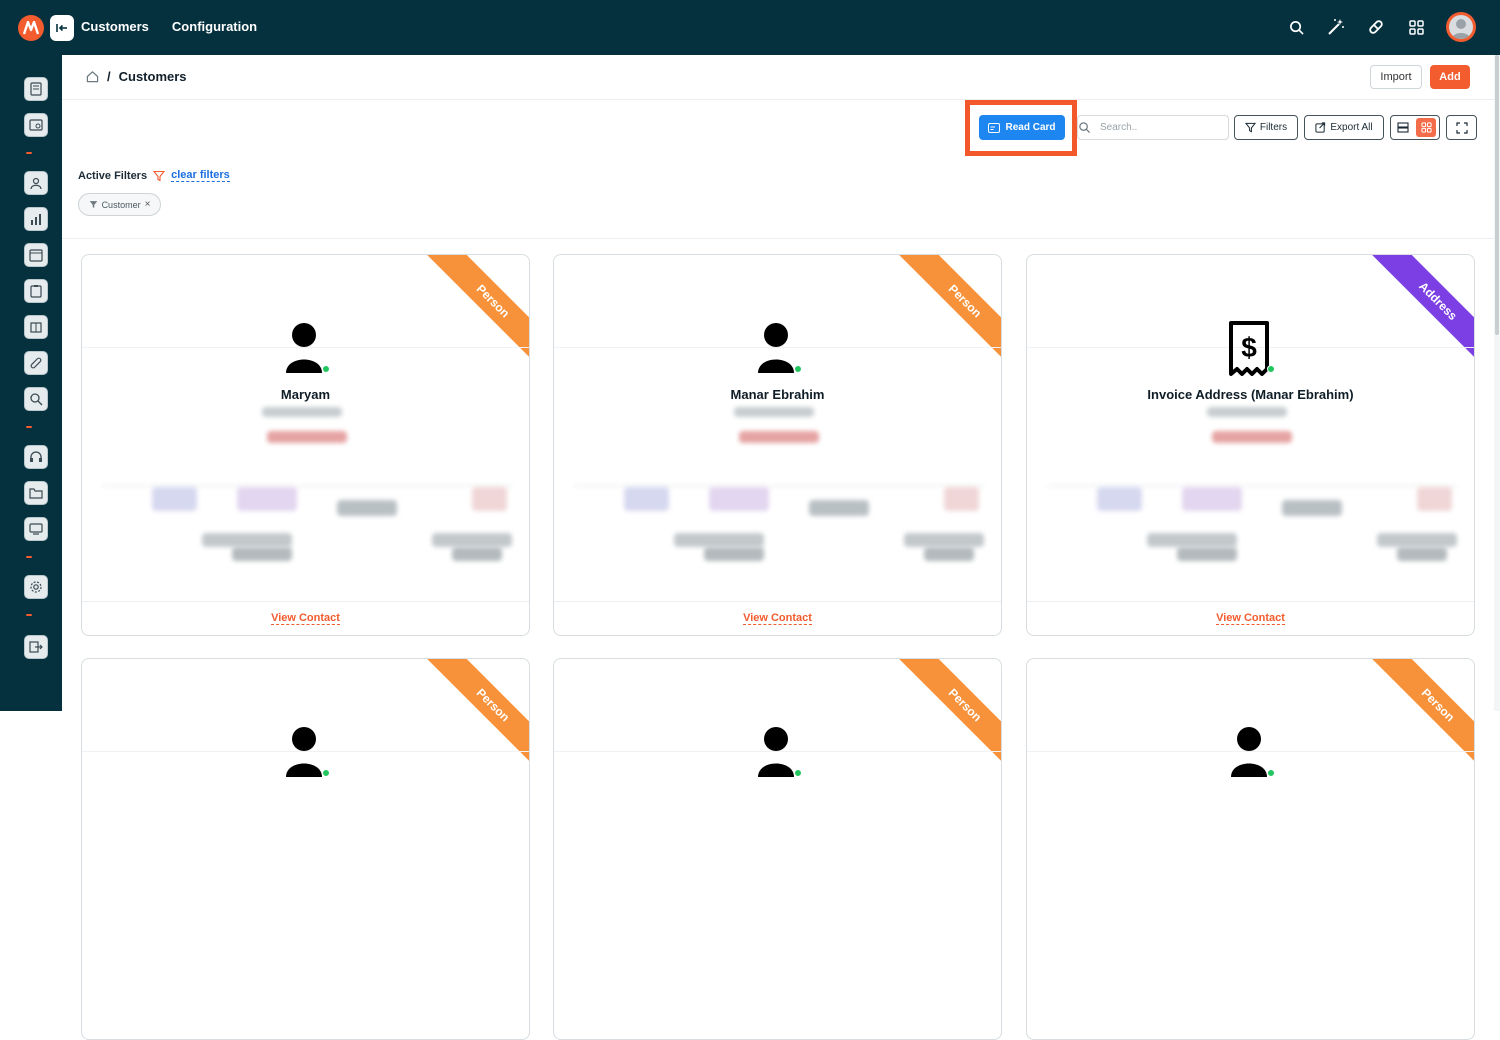 This screenshot has height=1040, width=1500. I want to click on search-box, so click(1153, 127).